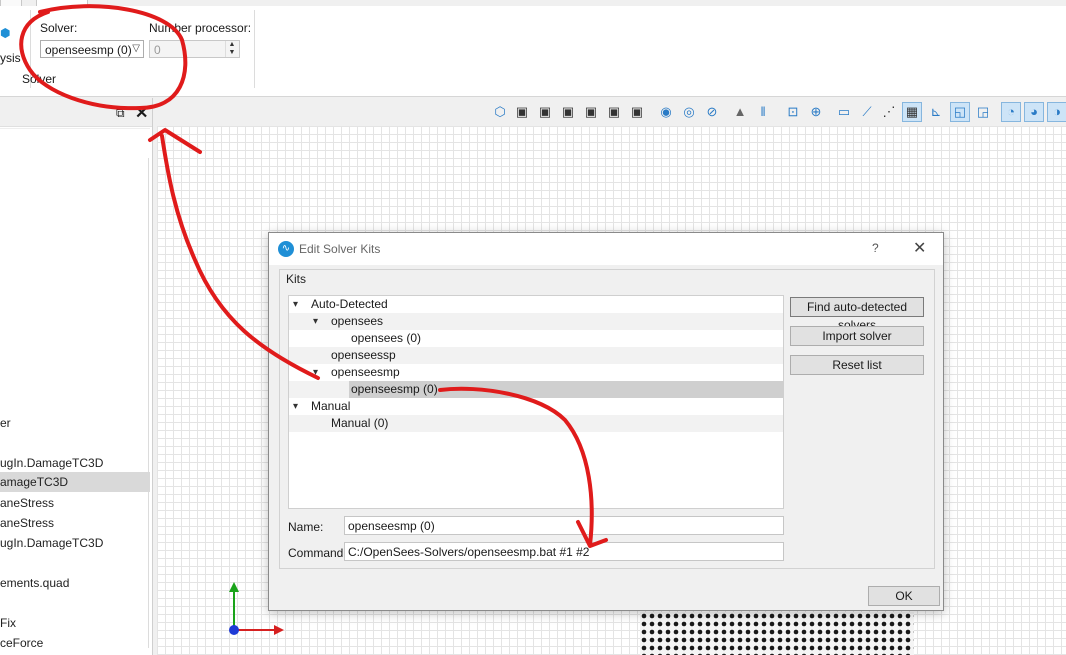  I want to click on tree-item-label: Manual (0), so click(360, 423).